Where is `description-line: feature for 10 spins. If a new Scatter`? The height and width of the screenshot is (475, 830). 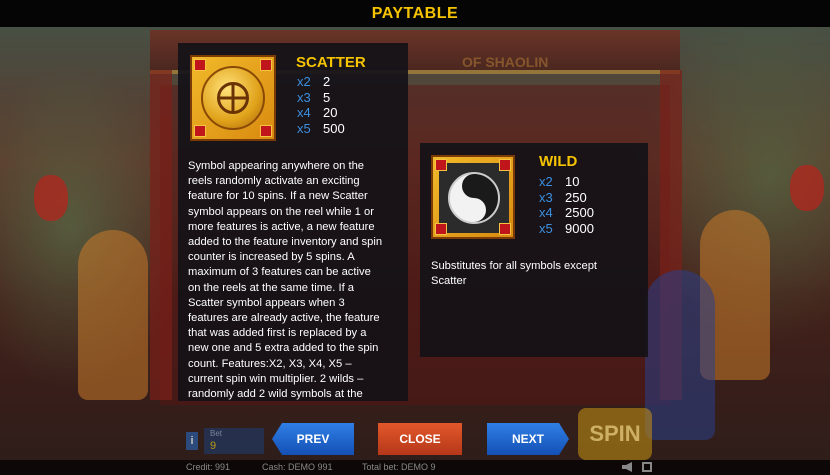 description-line: feature for 10 spins. If a new Scatter is located at coordinates (278, 196).